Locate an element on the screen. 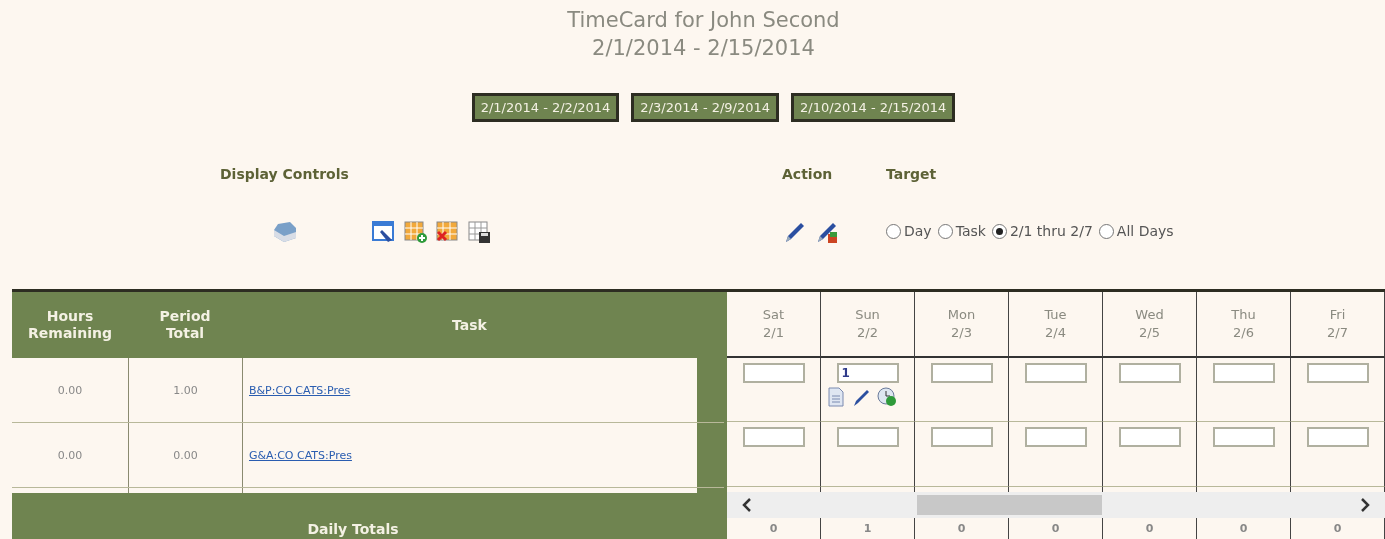 Image resolution: width=1385 pixels, height=539 pixels. page-title: TimeCard for John Second is located at coordinates (703, 20).